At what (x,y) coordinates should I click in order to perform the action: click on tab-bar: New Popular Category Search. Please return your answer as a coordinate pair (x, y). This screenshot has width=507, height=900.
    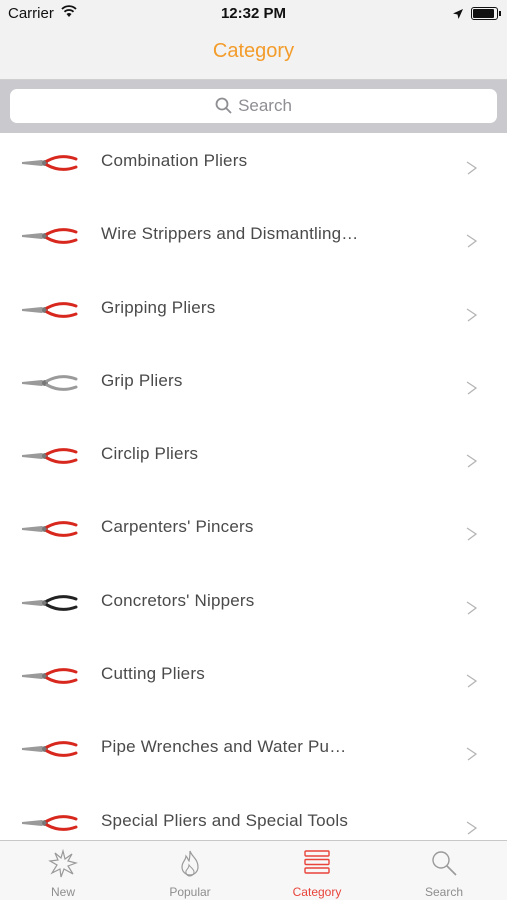
    Looking at the image, I should click on (253, 870).